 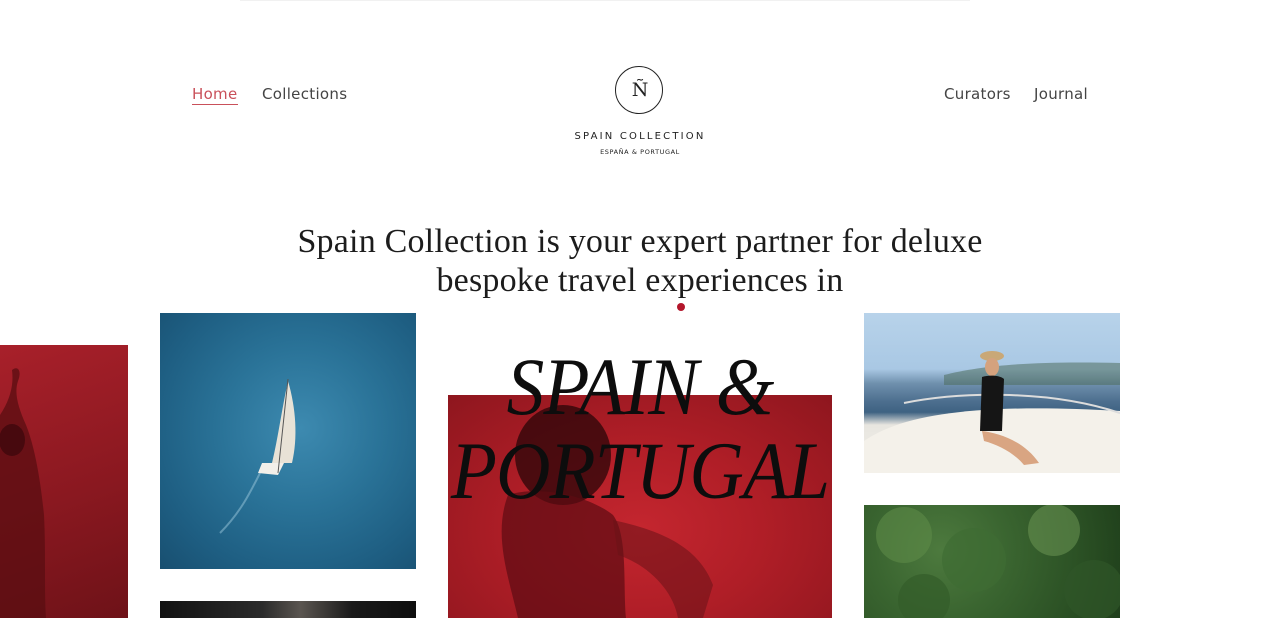 I want to click on boat-scene-icon, so click(x=992, y=412).